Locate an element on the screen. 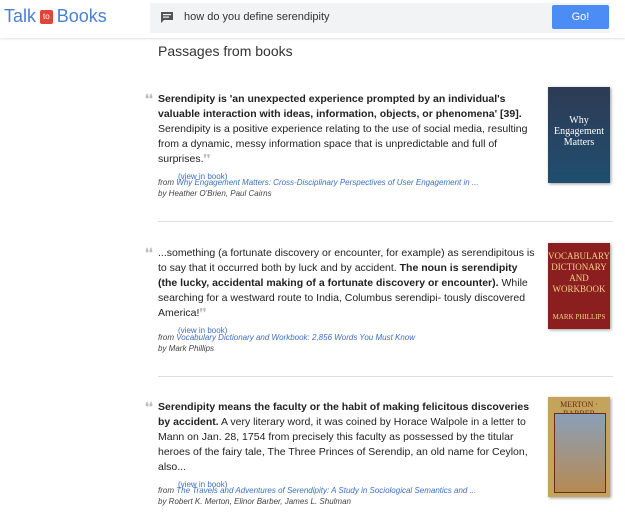 This screenshot has height=512, width=625. authors: by Heather O'Brien, Paul Cairns is located at coordinates (215, 193).